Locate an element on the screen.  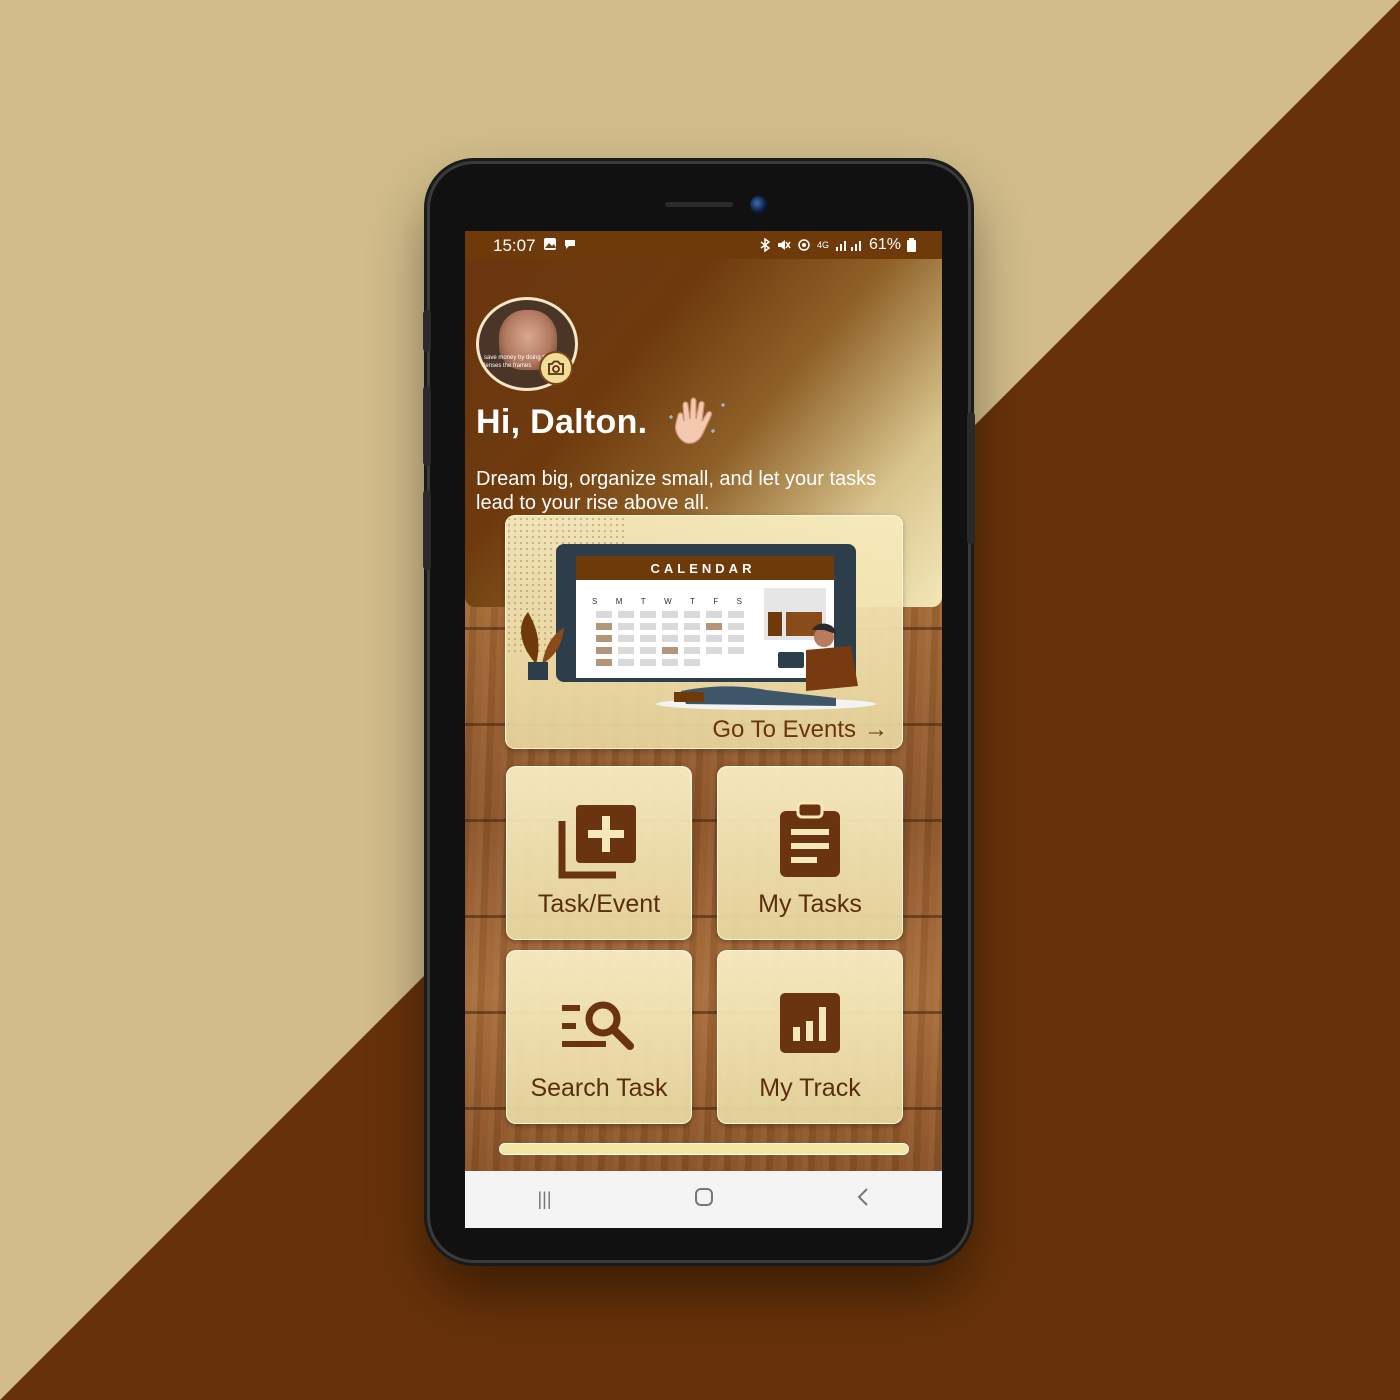
speaker is located at coordinates (699, 204).